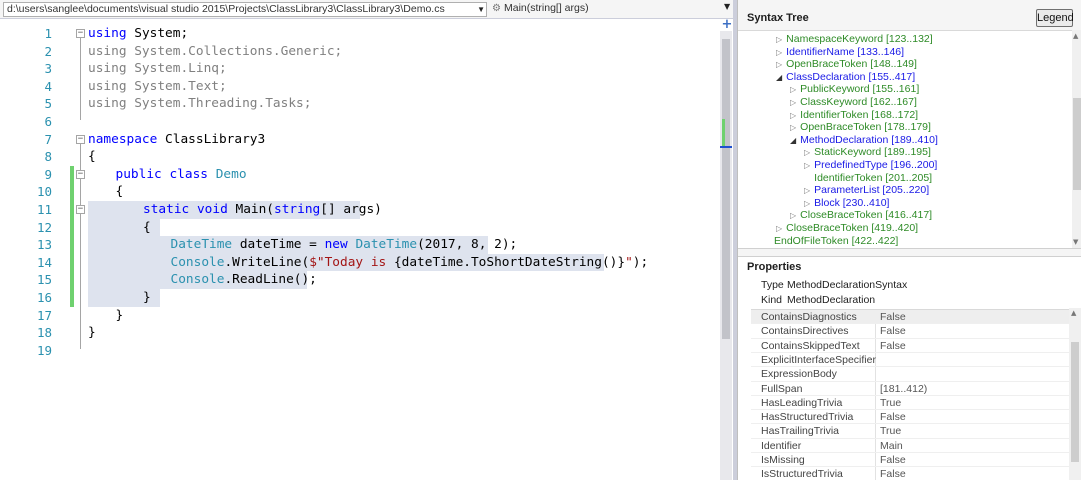 Image resolution: width=1081 pixels, height=480 pixels. Describe the element at coordinates (360, 192) in the screenshot. I see `code-line: 10 {` at that location.